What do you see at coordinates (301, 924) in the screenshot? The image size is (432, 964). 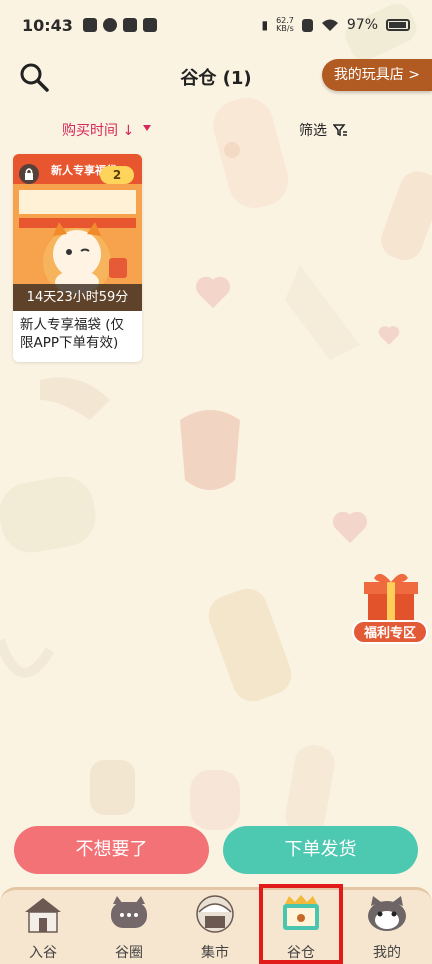 I see `active-tab-highlight` at bounding box center [301, 924].